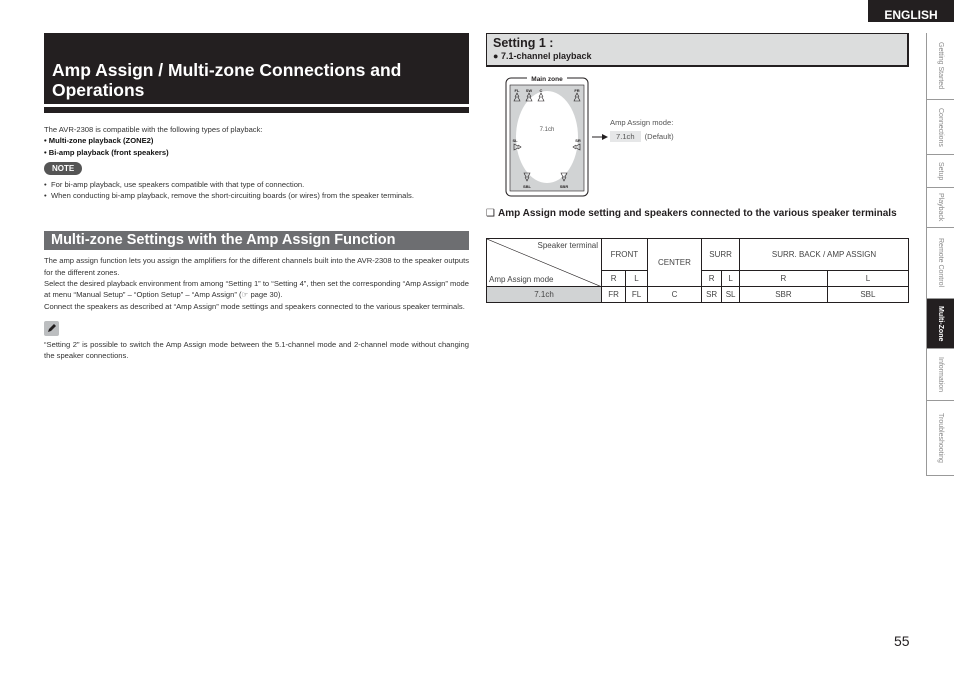  Describe the element at coordinates (911, 11) in the screenshot. I see `language-tab: ENGLISH` at that location.